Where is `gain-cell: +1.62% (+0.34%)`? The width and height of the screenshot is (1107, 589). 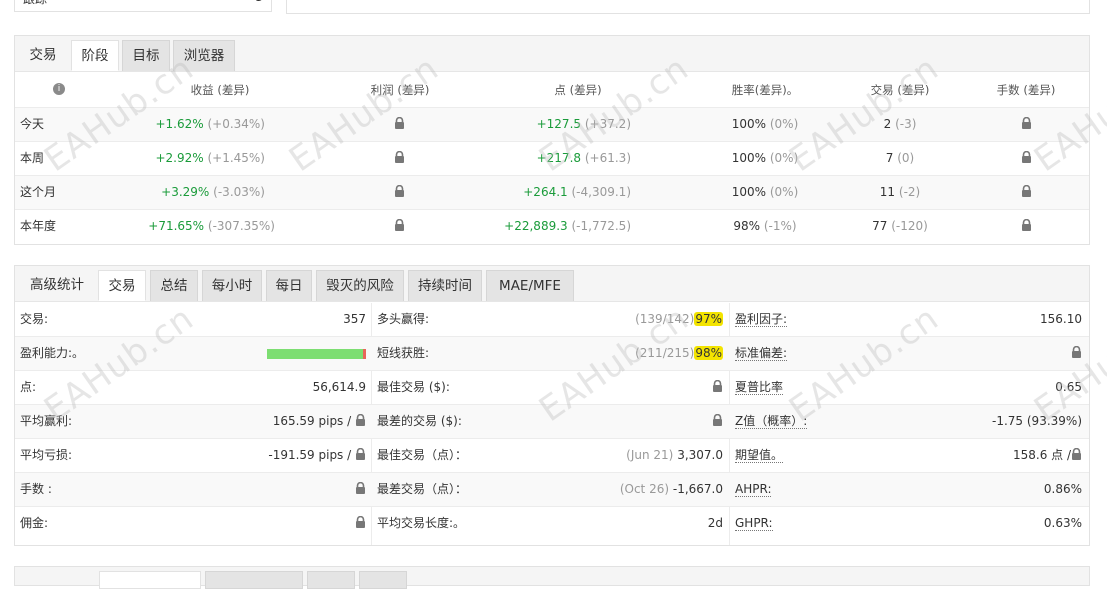
gain-cell: +1.62% (+0.34%) is located at coordinates (190, 124).